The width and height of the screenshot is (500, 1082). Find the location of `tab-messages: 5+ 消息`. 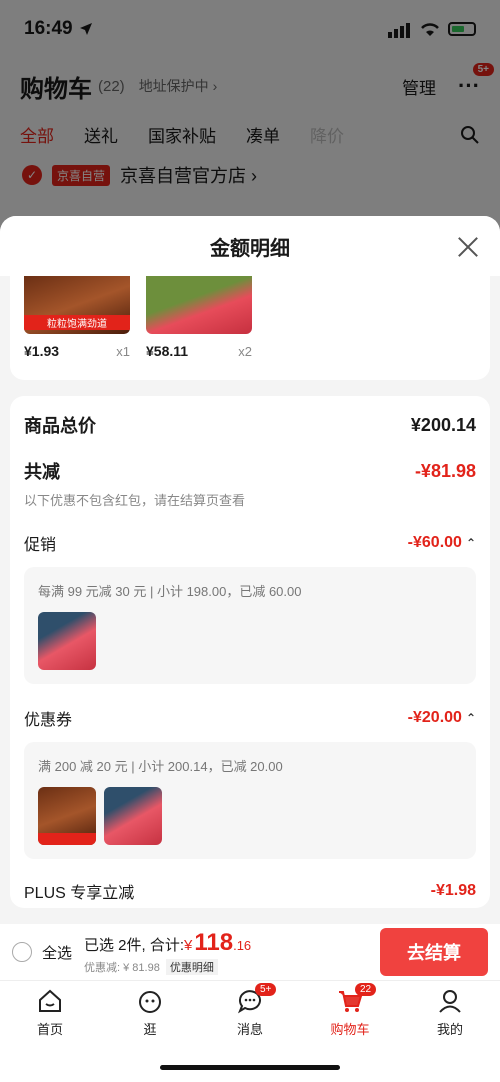

tab-messages: 5+ 消息 is located at coordinates (250, 1010).